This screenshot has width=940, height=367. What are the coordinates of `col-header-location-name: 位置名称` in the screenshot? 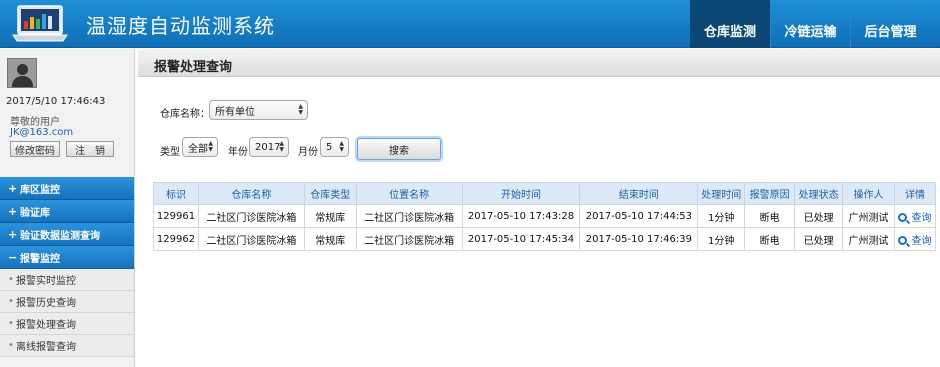 It's located at (409, 193).